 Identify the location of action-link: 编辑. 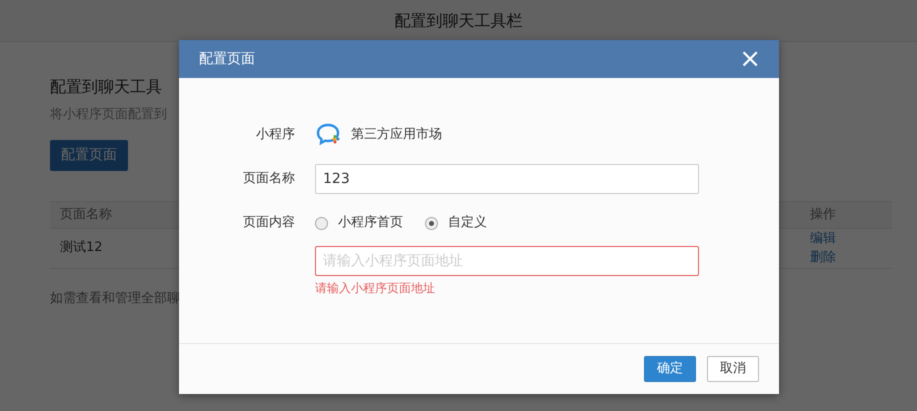
(823, 238).